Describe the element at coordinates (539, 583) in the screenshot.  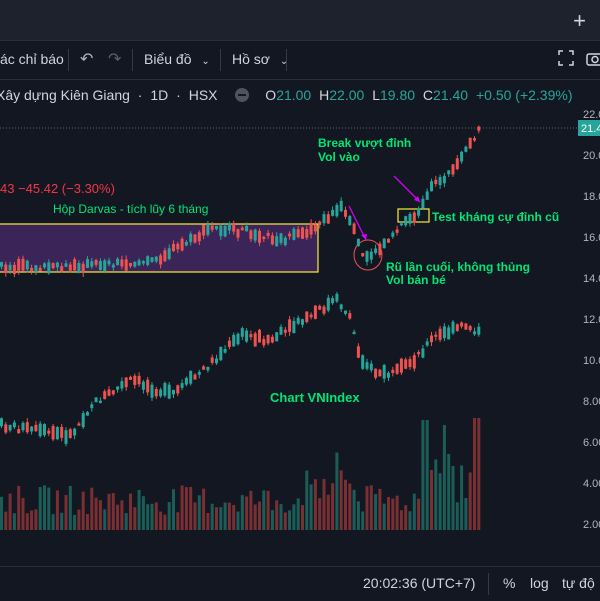
I see `log-scale-button: log` at that location.